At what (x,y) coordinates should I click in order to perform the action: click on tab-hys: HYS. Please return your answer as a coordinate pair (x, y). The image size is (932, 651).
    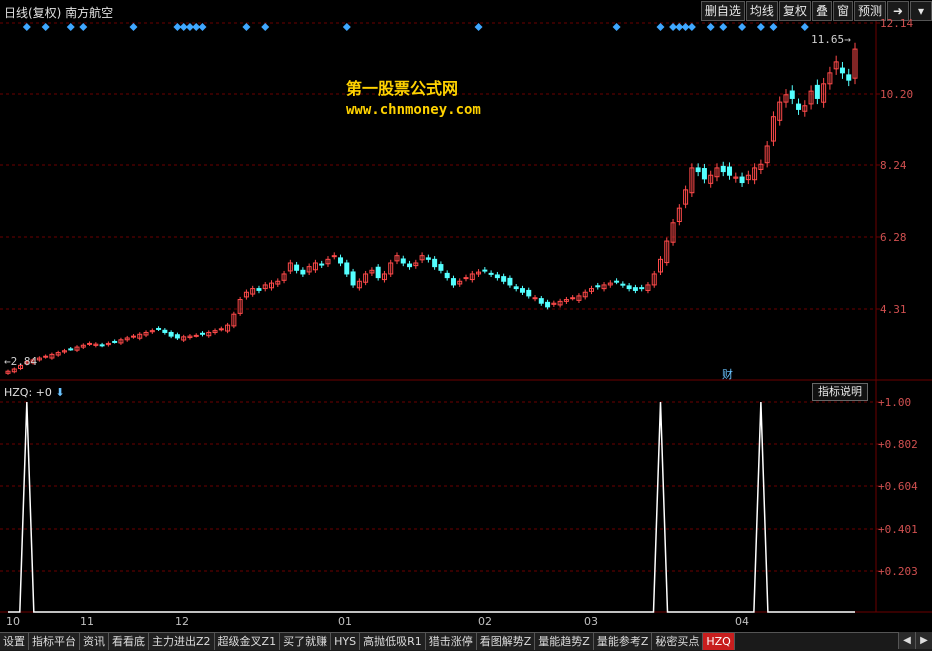
    Looking at the image, I should click on (346, 641).